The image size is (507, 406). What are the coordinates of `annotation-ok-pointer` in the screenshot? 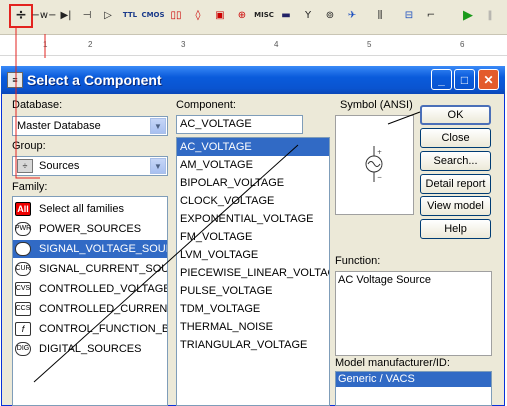 It's located at (404, 118).